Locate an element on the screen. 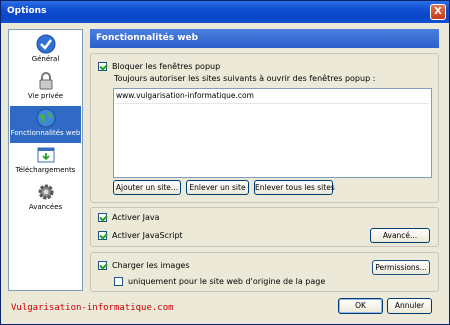 This screenshot has width=450, height=325. globe-icon is located at coordinates (45, 118).